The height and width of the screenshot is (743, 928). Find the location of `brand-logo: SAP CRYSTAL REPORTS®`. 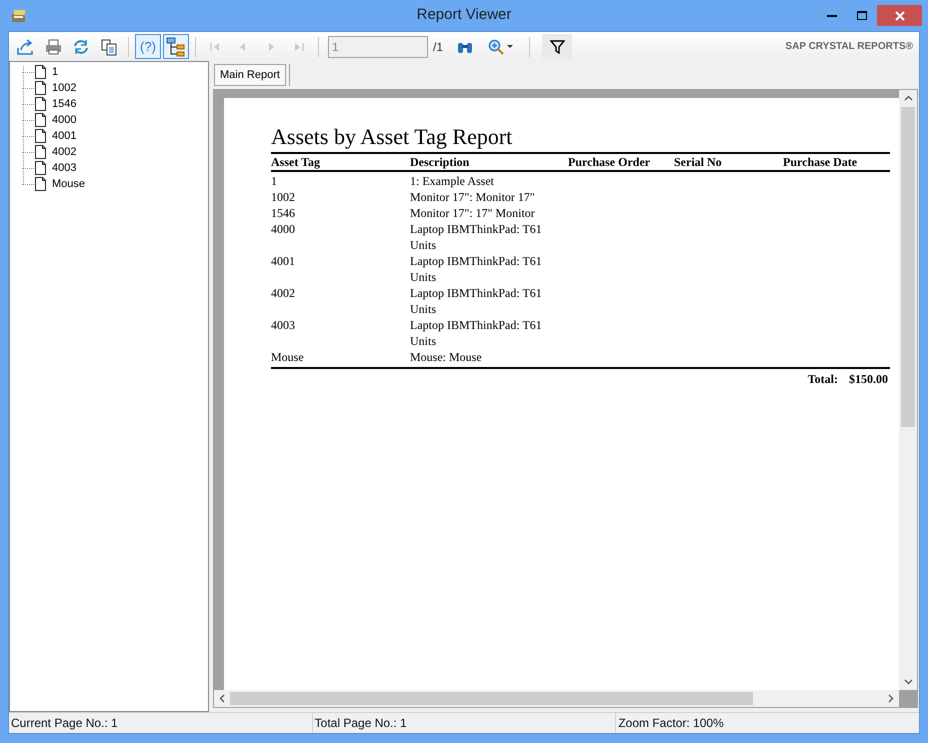

brand-logo: SAP CRYSTAL REPORTS® is located at coordinates (849, 47).